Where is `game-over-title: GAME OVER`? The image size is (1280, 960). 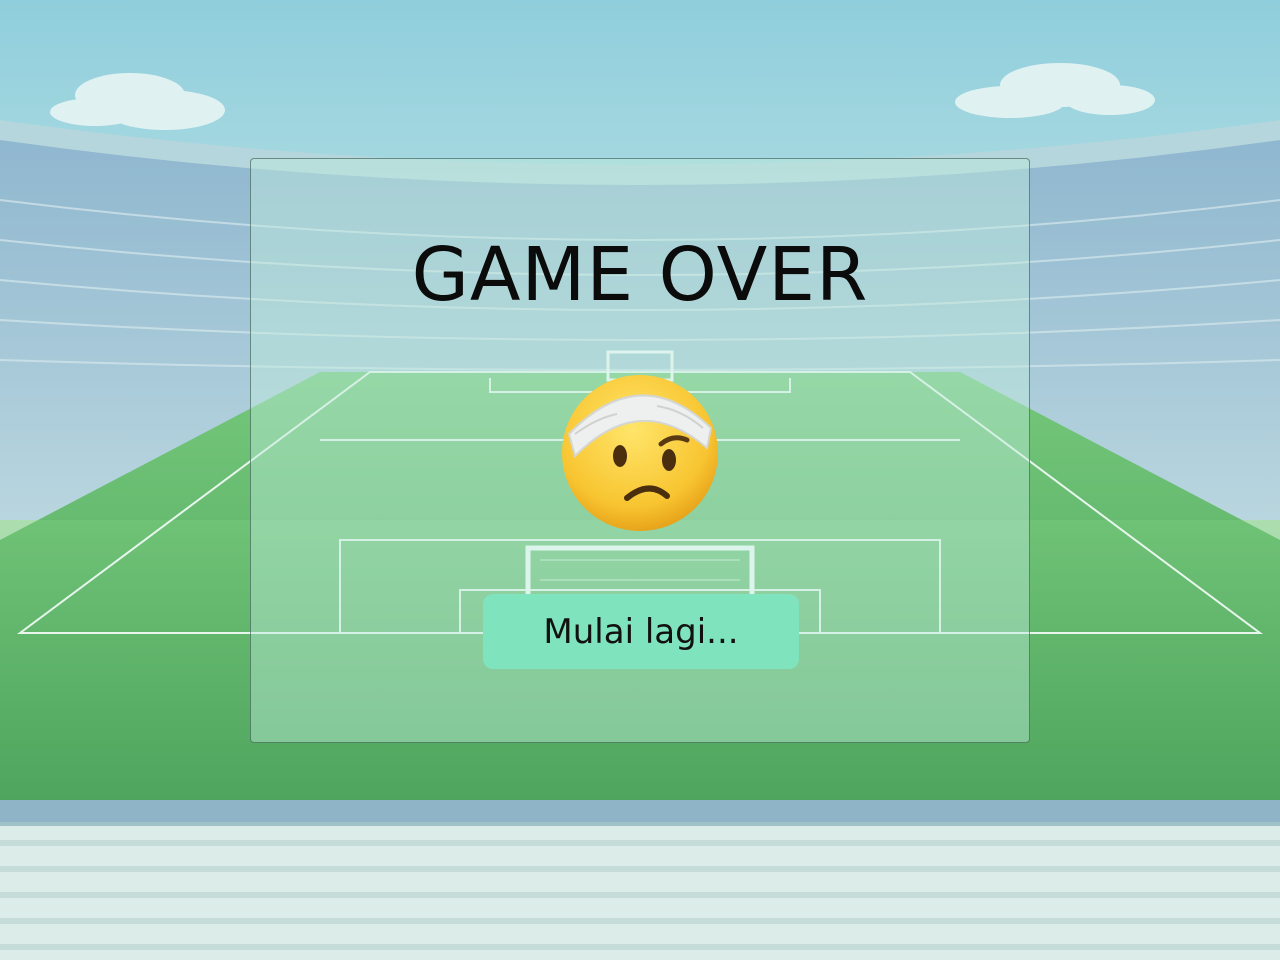
game-over-title: GAME OVER is located at coordinates (640, 275).